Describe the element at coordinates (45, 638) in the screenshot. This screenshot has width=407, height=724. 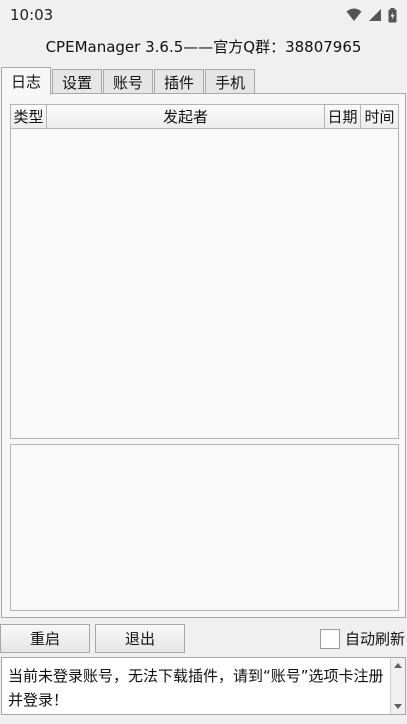
I see `restart-button: 重启` at that location.